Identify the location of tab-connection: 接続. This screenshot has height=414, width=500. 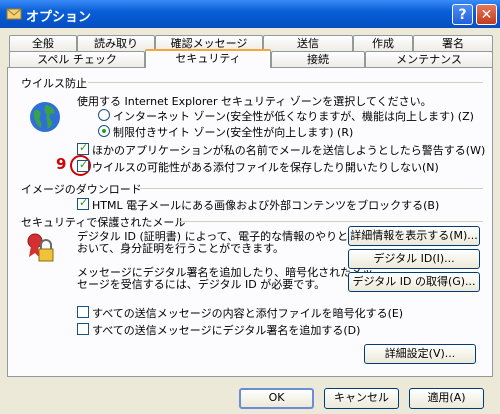
(318, 59).